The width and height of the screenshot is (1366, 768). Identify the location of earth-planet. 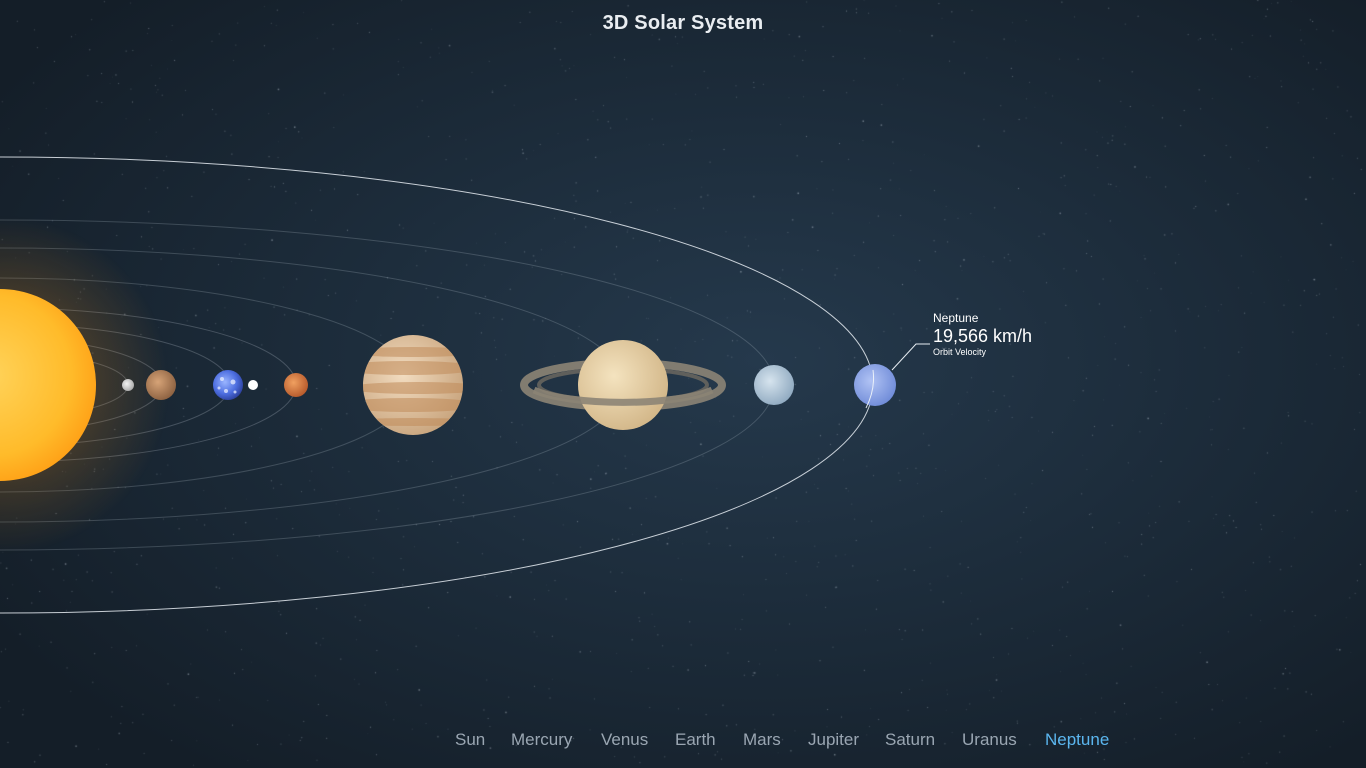
(228, 385).